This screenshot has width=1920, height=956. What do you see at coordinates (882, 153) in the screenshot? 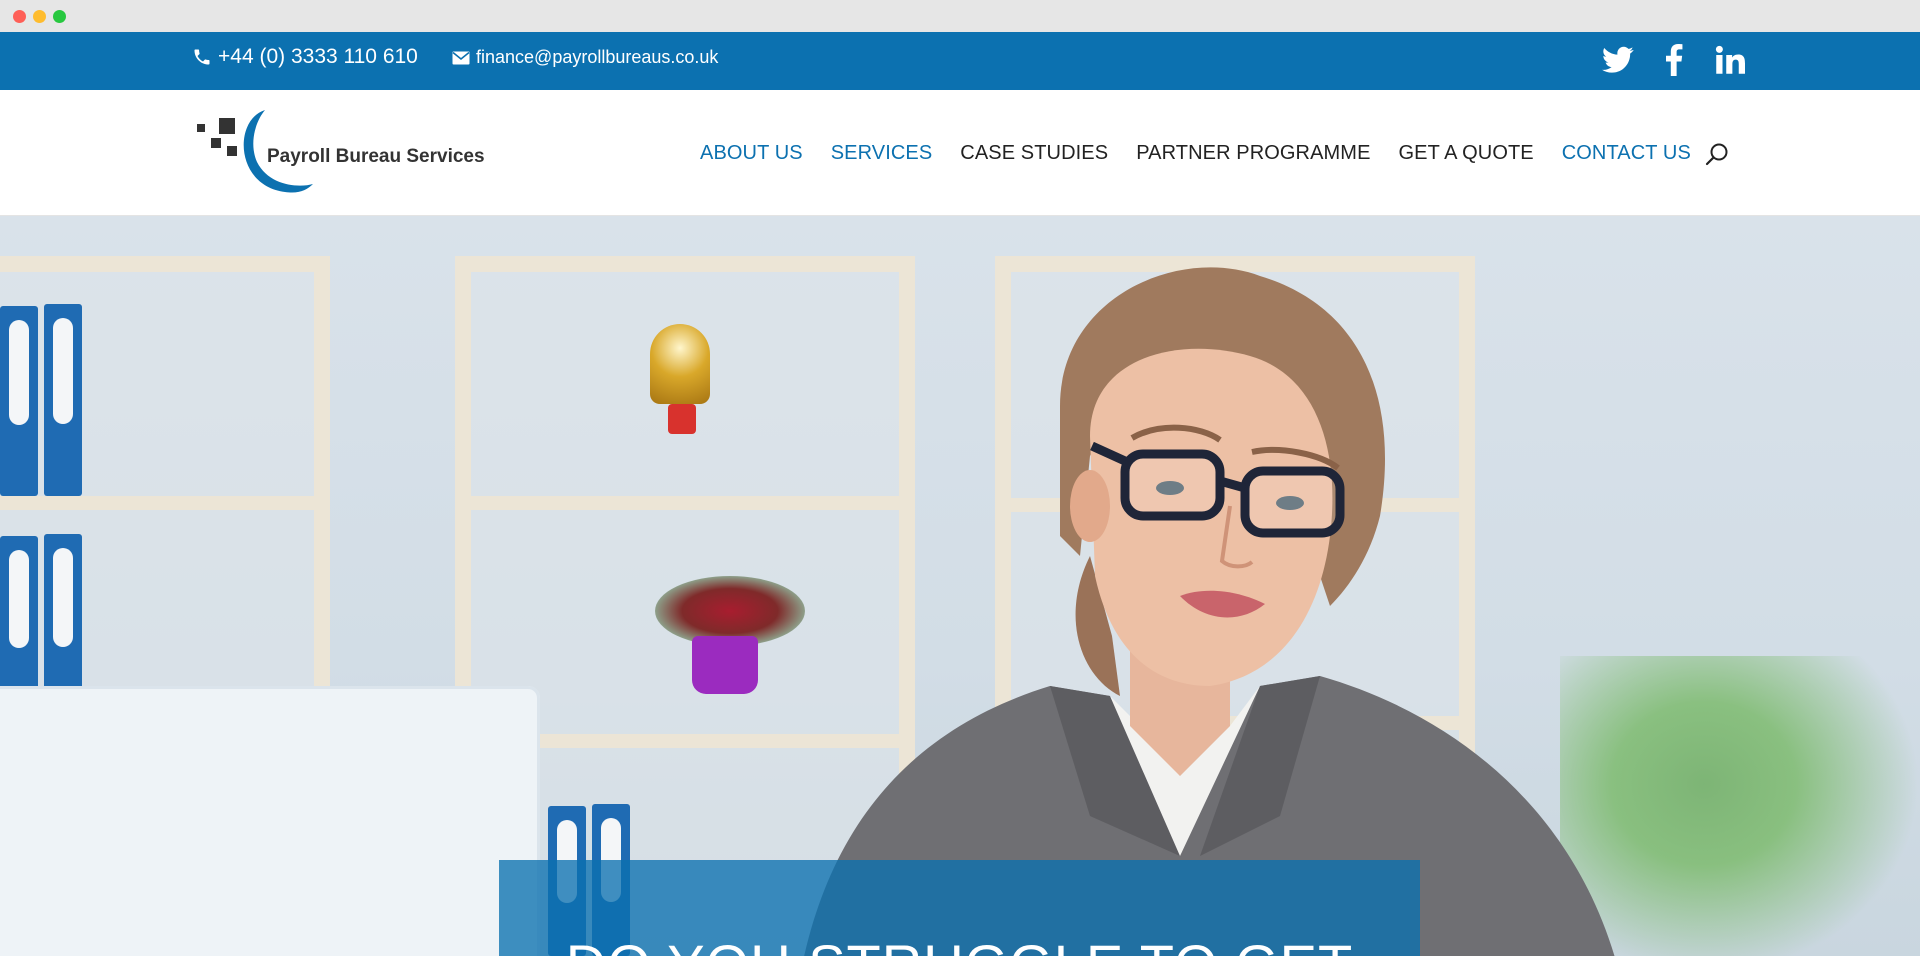
I see `nav-services: SERVICES` at bounding box center [882, 153].